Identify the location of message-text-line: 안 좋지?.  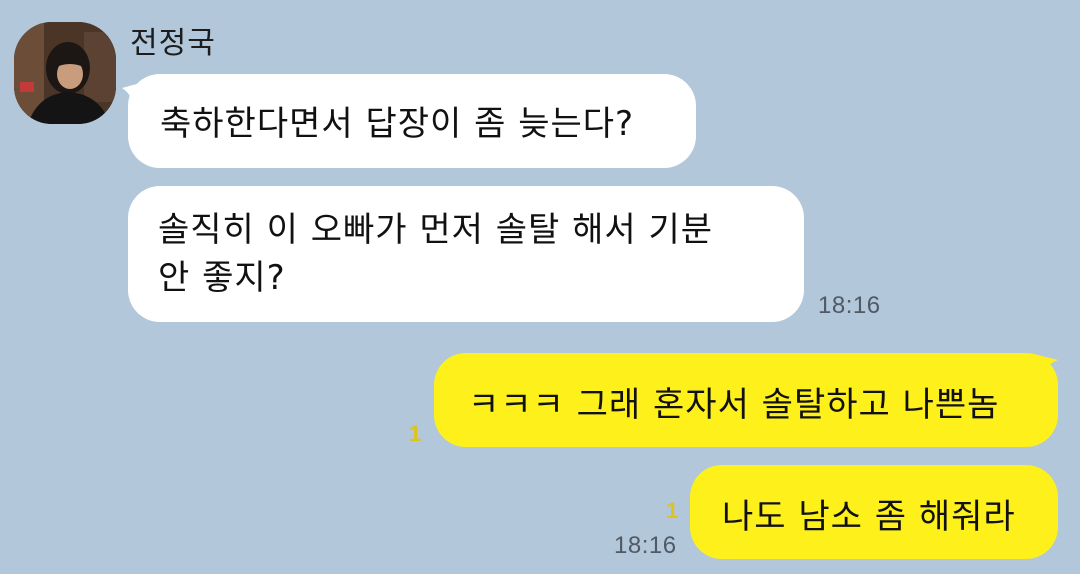
(222, 278).